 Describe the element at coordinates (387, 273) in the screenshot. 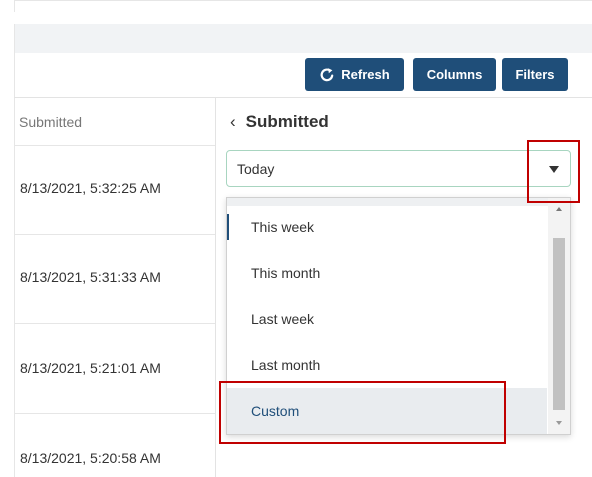

I see `dropdown-option-this-month: This month` at that location.